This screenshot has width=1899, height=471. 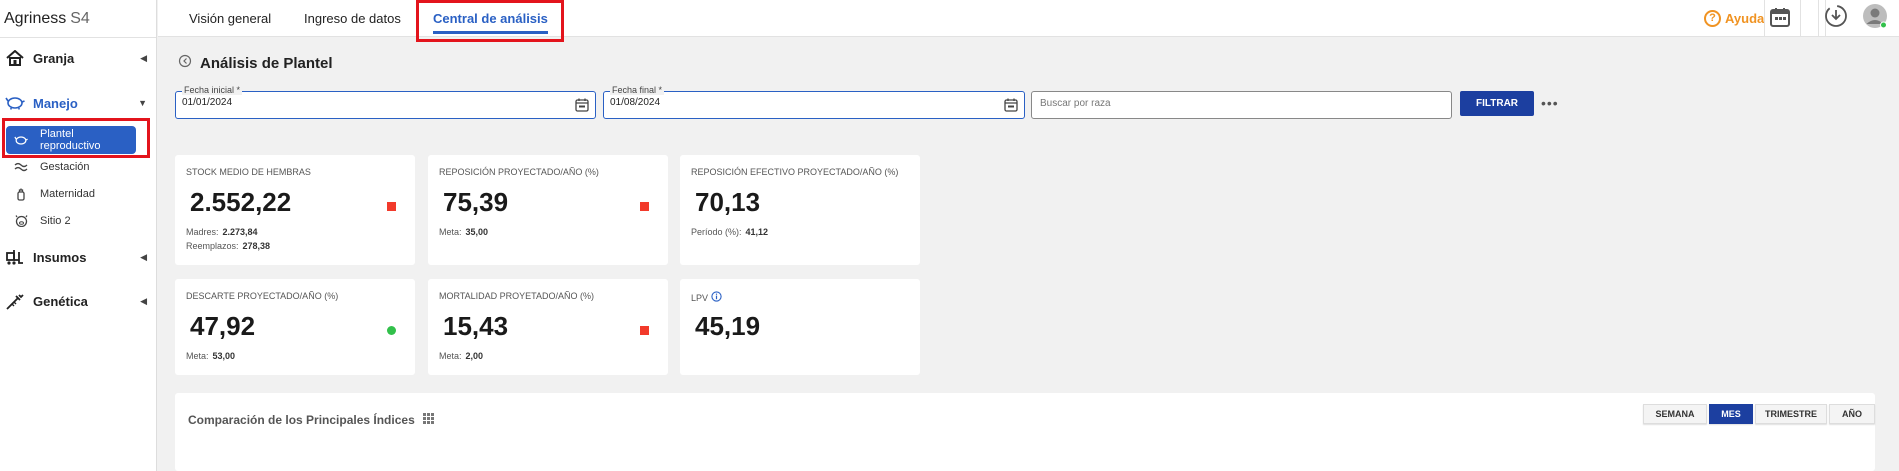 I want to click on sidebar-item-label: Plantel reproductivo, so click(x=70, y=140).